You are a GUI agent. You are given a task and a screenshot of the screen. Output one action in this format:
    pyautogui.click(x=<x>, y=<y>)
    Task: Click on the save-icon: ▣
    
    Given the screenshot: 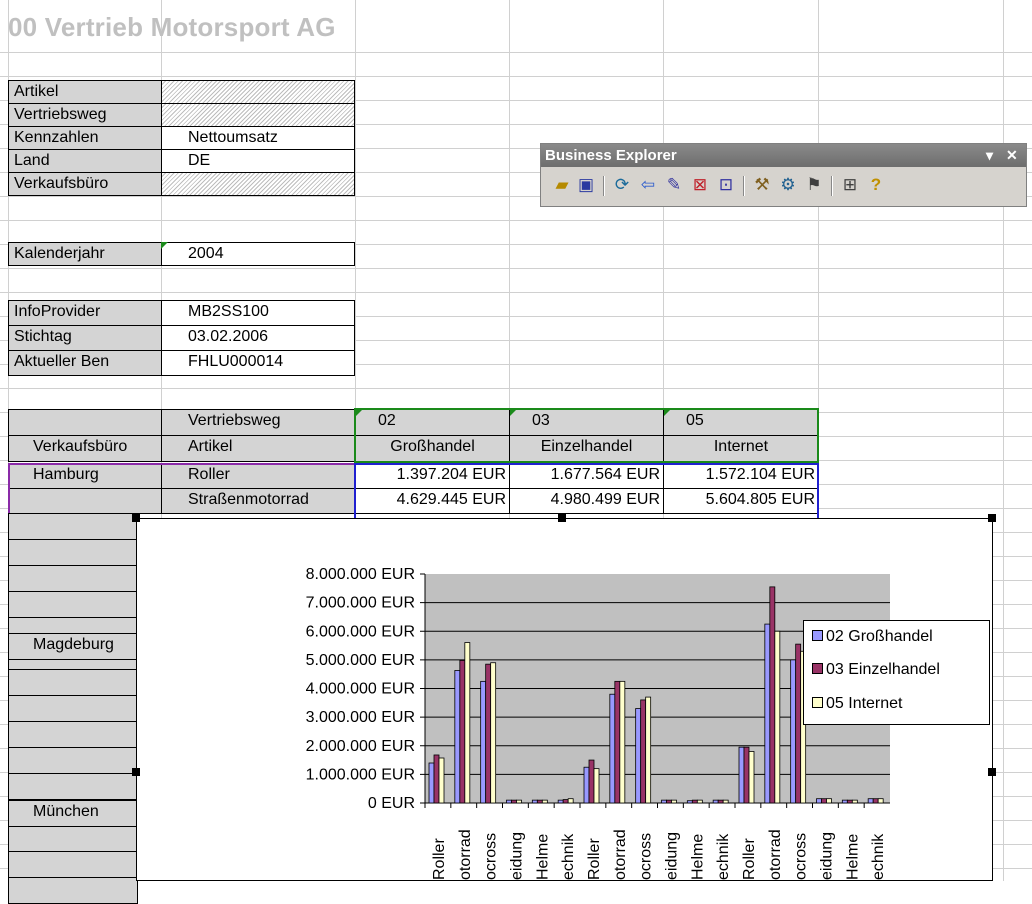 What is the action you would take?
    pyautogui.click(x=586, y=185)
    